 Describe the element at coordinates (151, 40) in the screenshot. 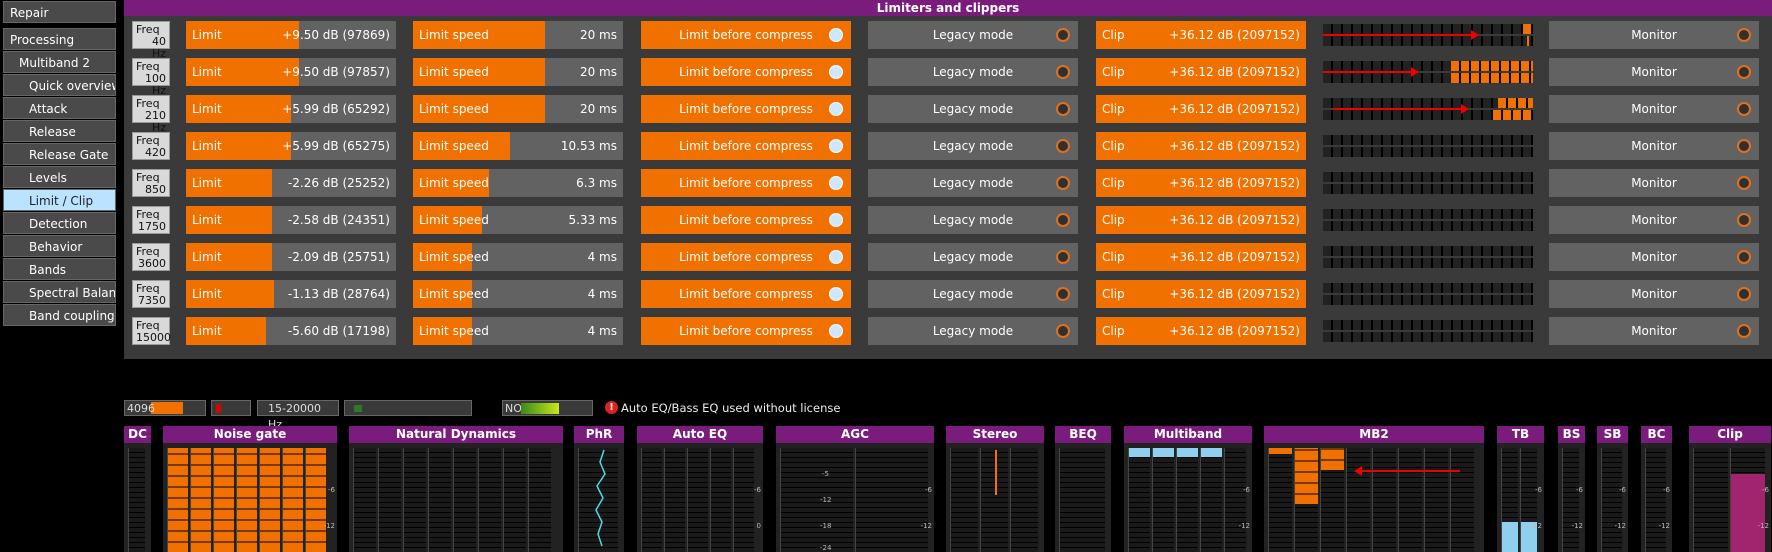

I see `band-freq-button: Freq 40 Hz` at that location.